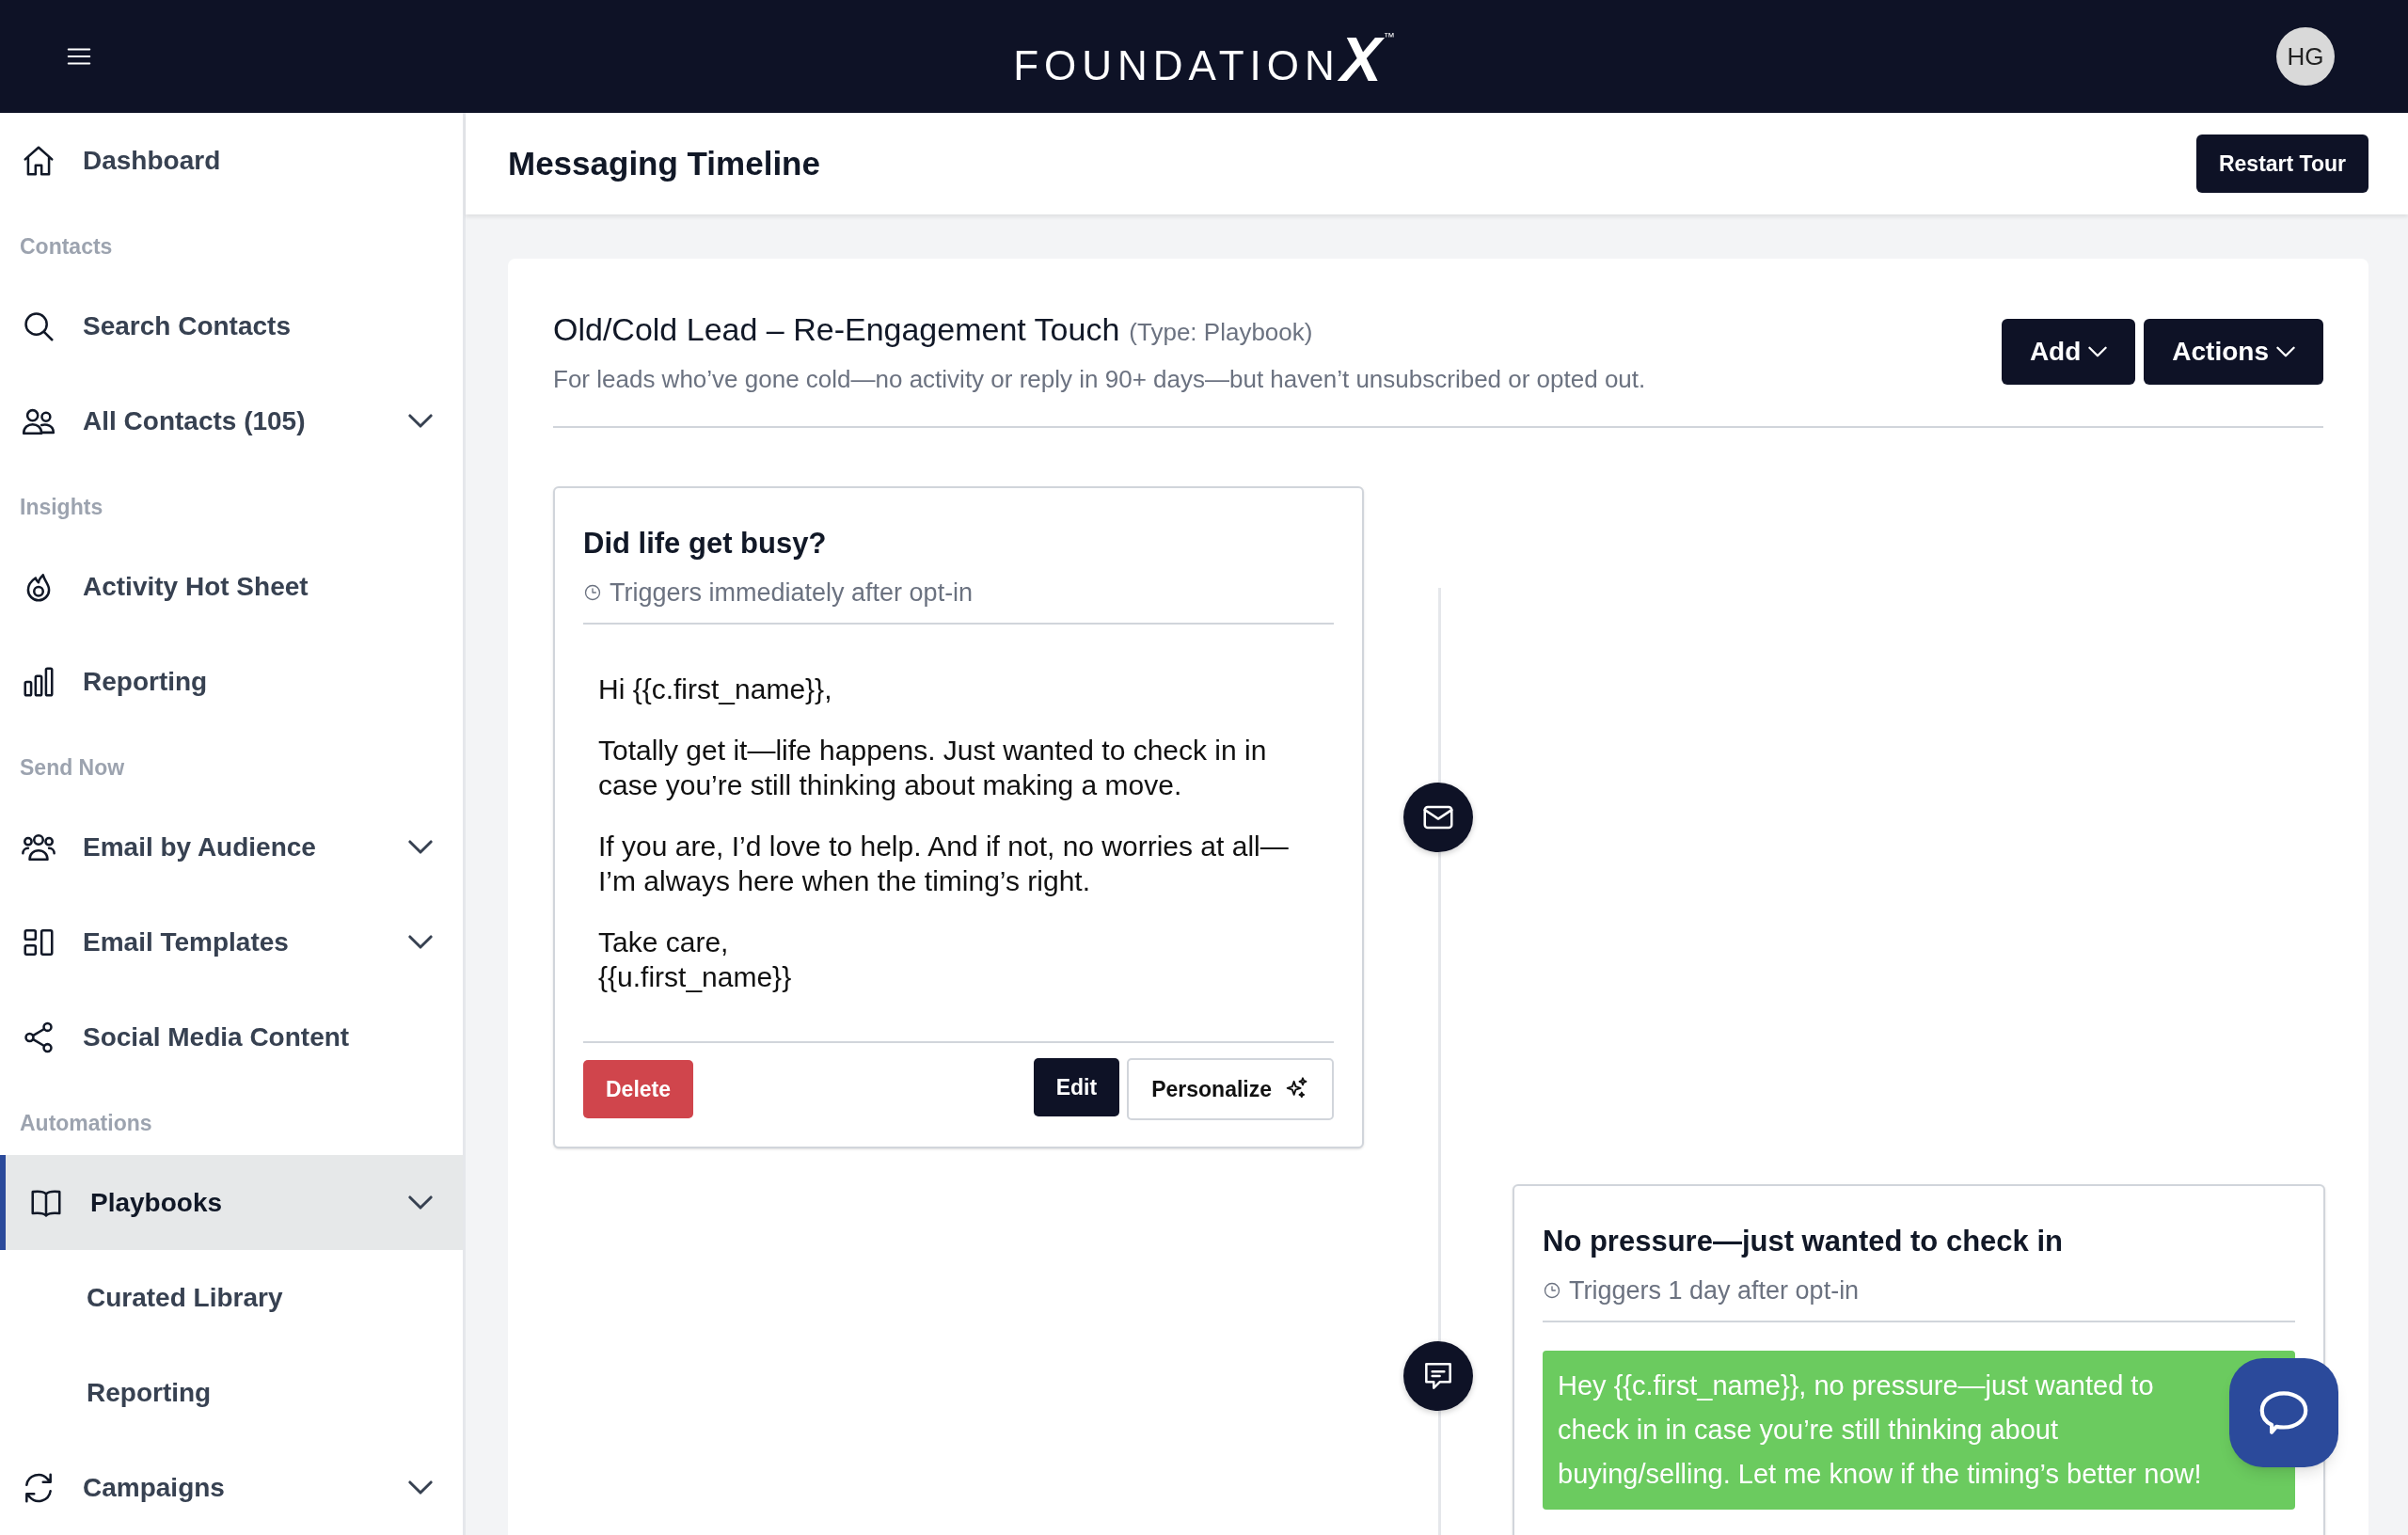 This screenshot has width=2408, height=1535. Describe the element at coordinates (232, 586) in the screenshot. I see `sidebar-item: Activity Hot Sheet` at that location.